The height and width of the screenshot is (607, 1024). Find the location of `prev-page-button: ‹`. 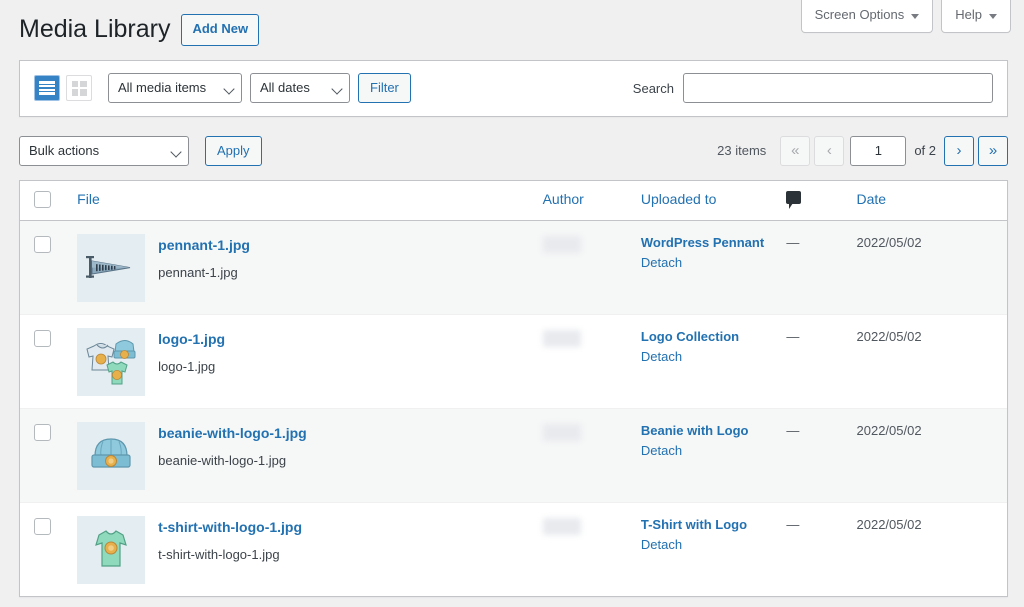

prev-page-button: ‹ is located at coordinates (829, 150).